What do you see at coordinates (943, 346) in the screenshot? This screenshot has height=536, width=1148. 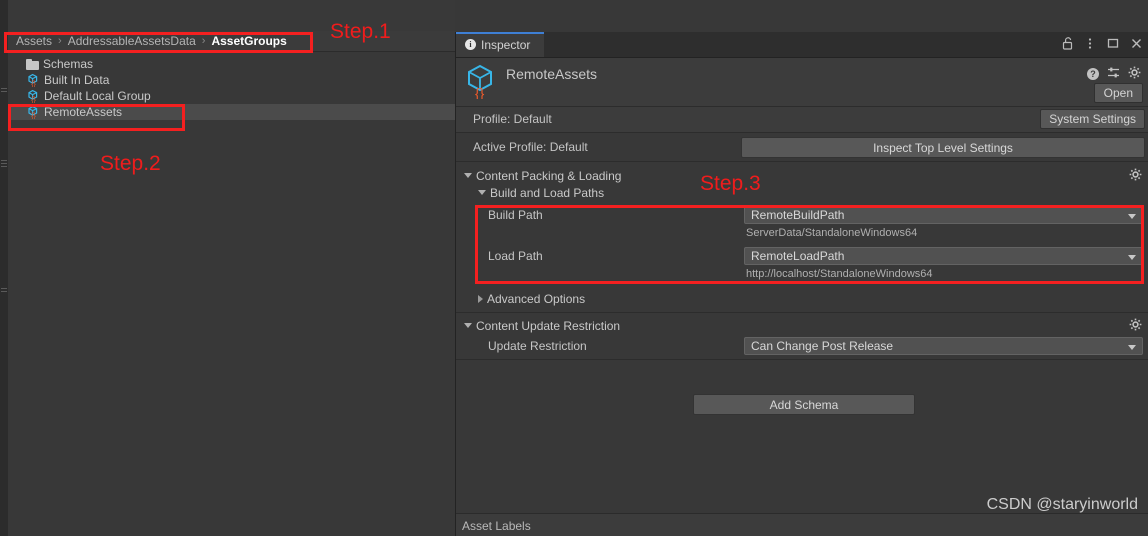 I see `update-restriction-dropdown: Can Change Post Release` at bounding box center [943, 346].